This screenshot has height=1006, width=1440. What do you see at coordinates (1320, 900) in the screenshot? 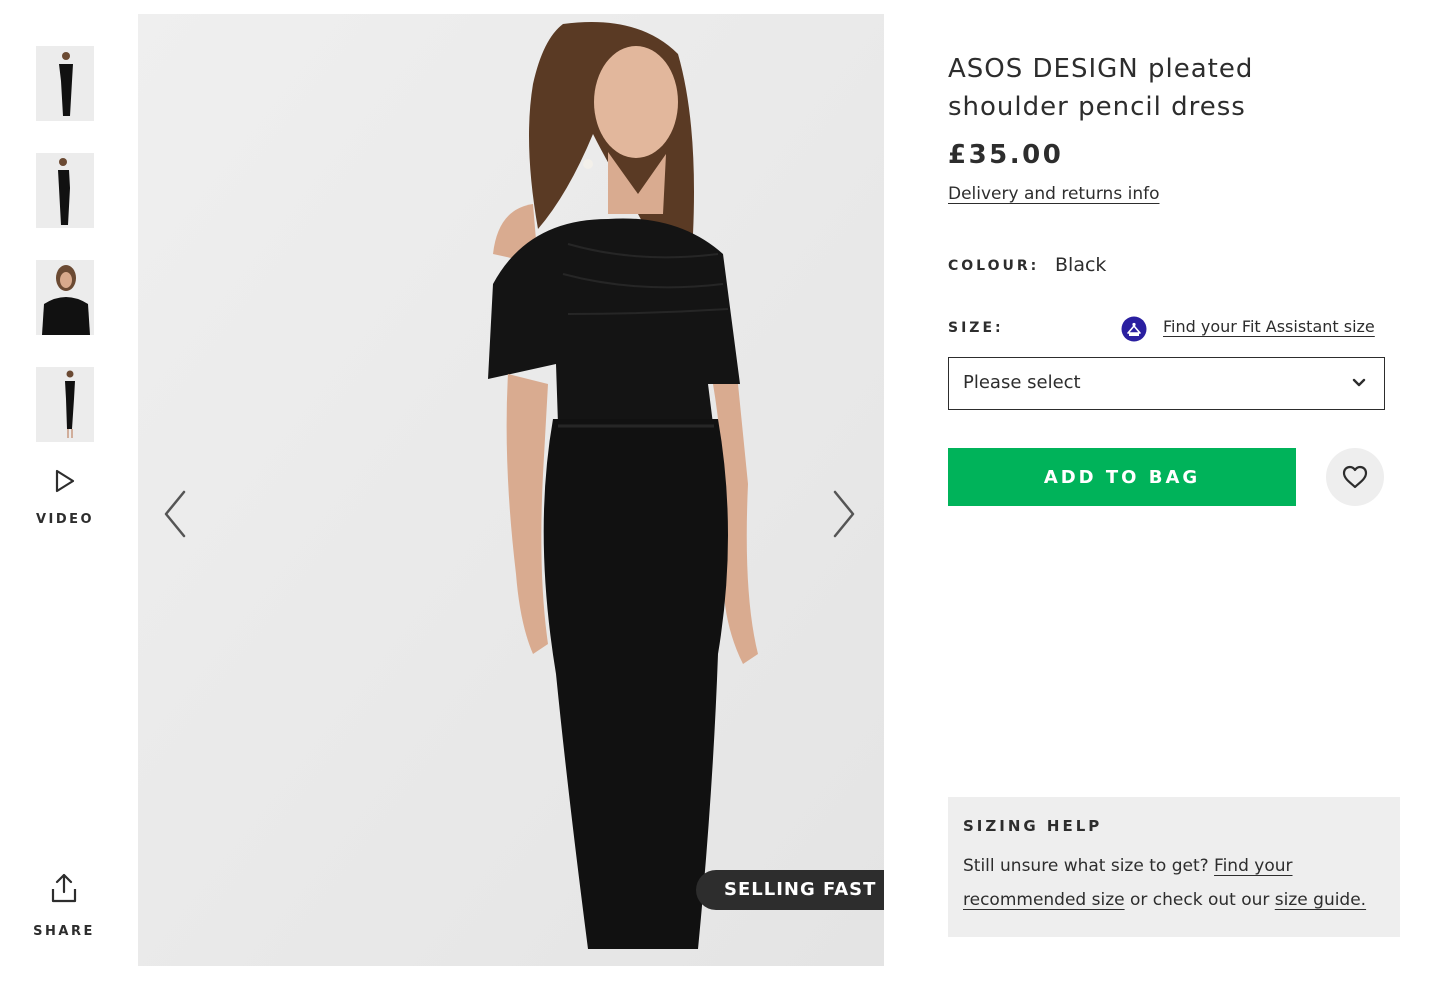
I see `size-guide-link: size guide.` at bounding box center [1320, 900].